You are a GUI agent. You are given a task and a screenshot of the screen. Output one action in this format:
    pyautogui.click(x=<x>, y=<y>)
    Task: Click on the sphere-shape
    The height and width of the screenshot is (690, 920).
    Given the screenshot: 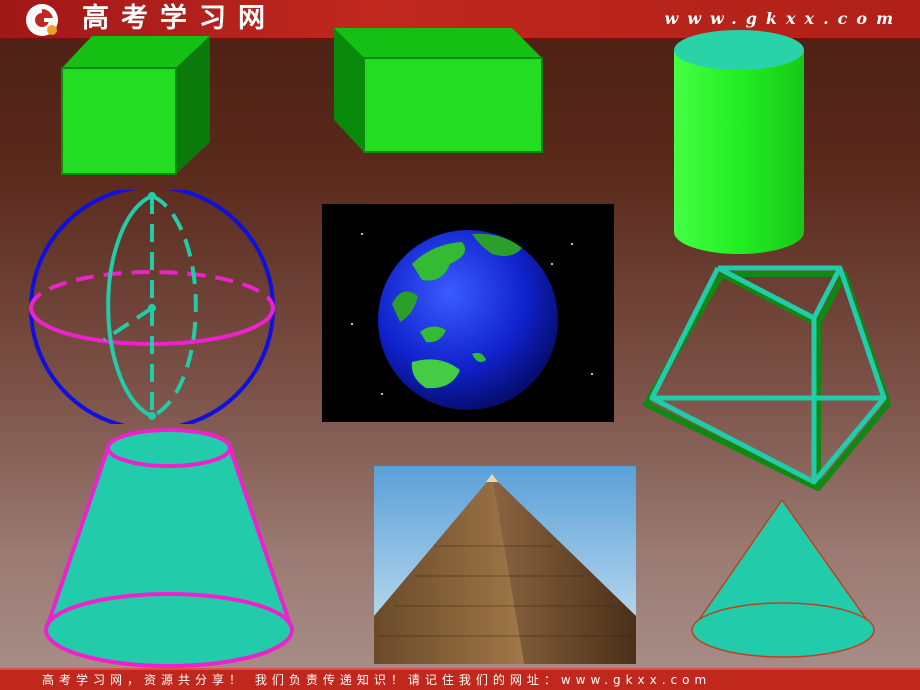 What is the action you would take?
    pyautogui.click(x=152, y=307)
    